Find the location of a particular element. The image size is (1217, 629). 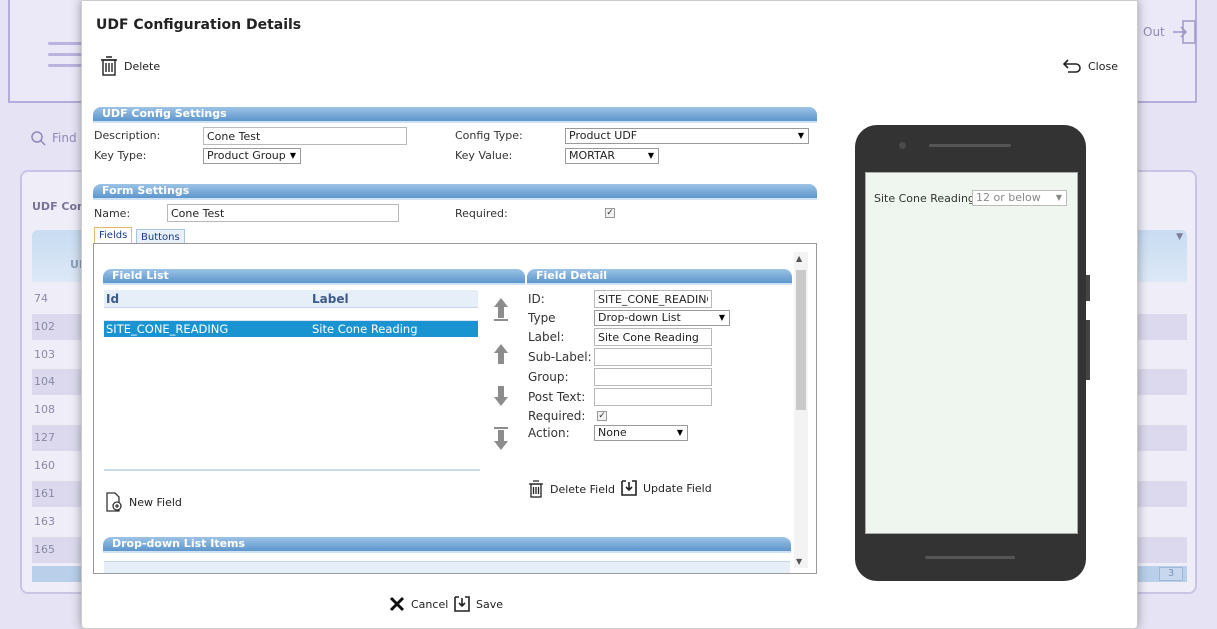

config-type-label: Config Type: is located at coordinates (489, 135).